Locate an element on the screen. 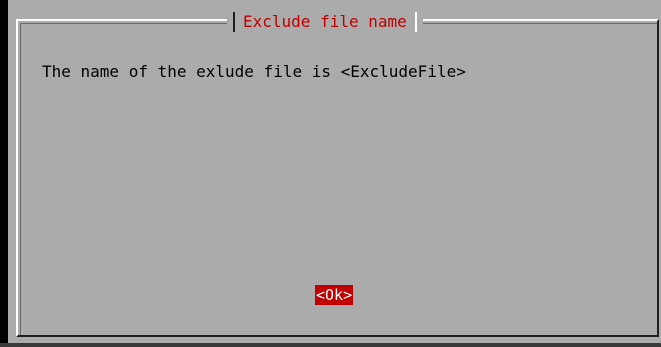 The width and height of the screenshot is (661, 347). title-right-tick is located at coordinates (415, 22).